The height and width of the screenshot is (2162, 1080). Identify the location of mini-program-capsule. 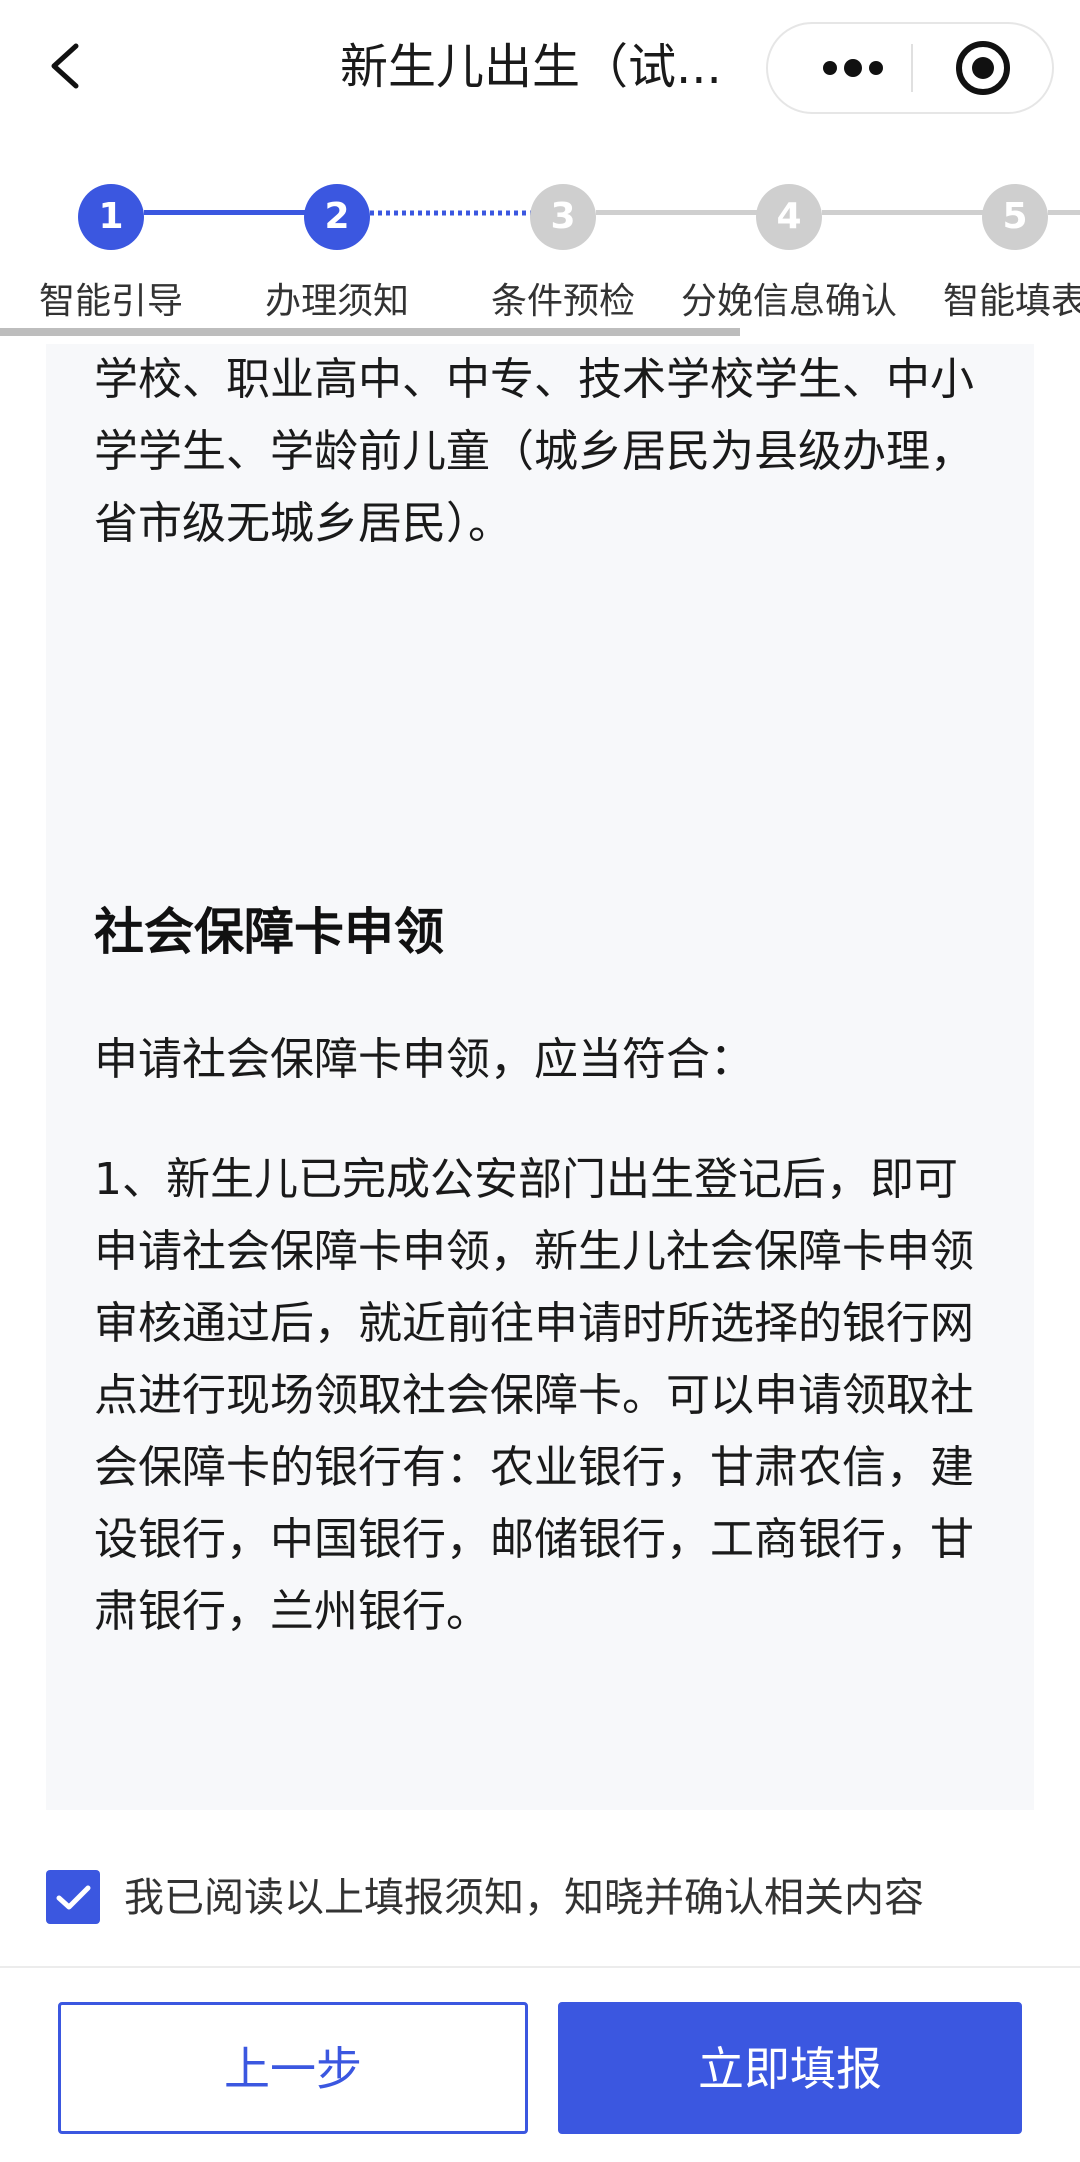
(910, 68).